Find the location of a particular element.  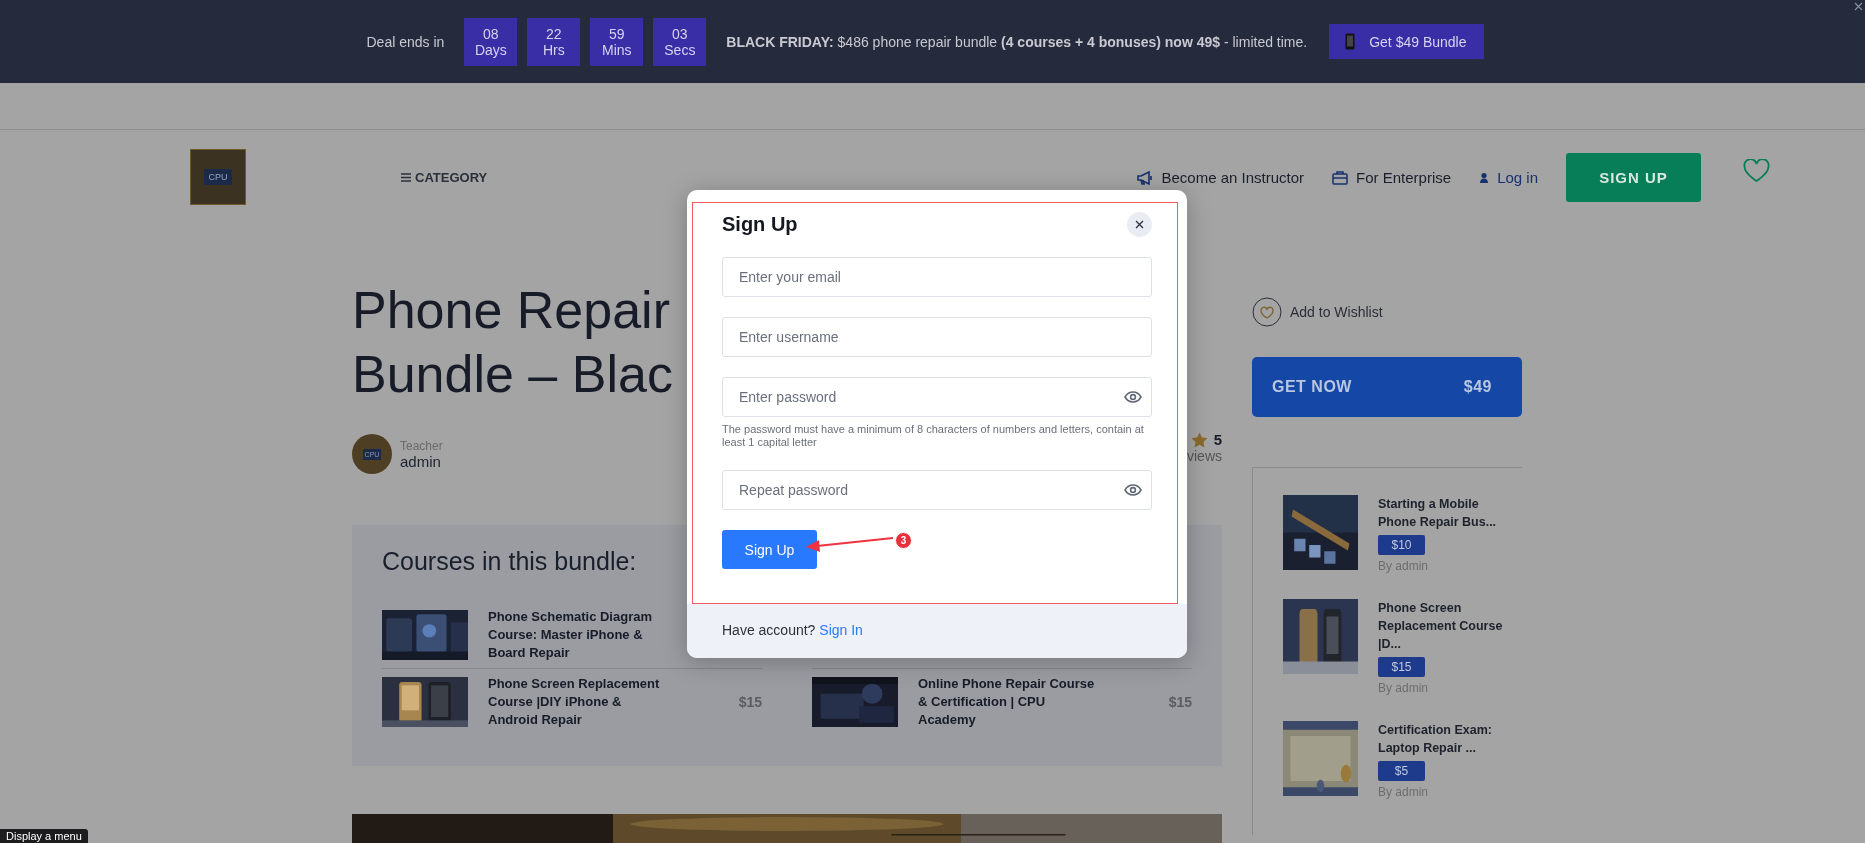

input-field: Repeat password is located at coordinates (937, 490).